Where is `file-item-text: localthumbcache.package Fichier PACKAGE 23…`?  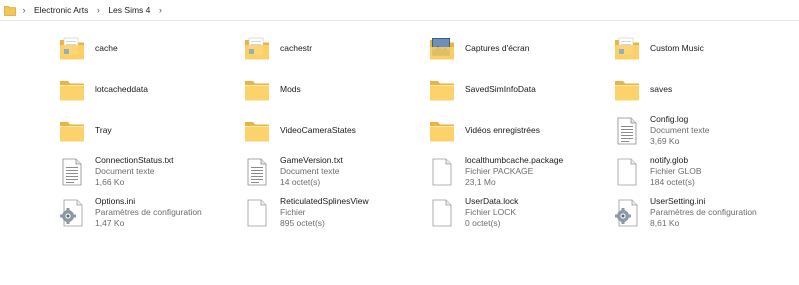
file-item-text: localthumbcache.package Fichier PACKAGE 23… is located at coordinates (514, 171).